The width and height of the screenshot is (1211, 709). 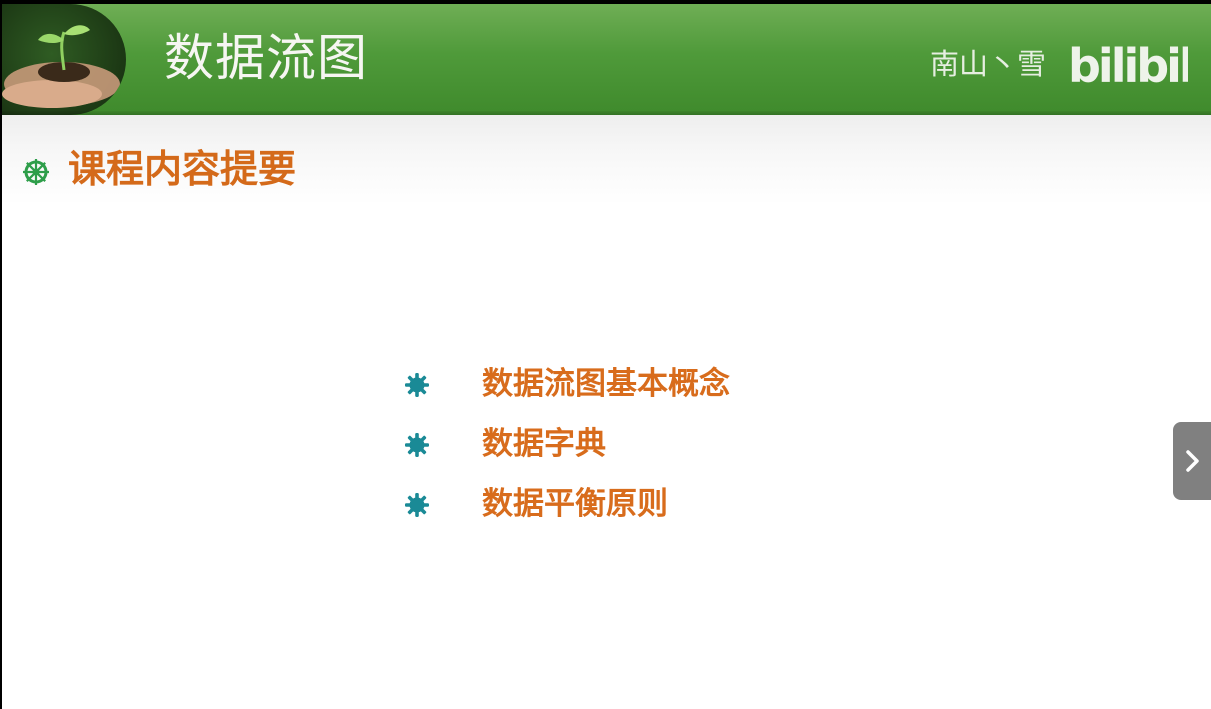 I want to click on wheel-bullet-icon, so click(x=36, y=172).